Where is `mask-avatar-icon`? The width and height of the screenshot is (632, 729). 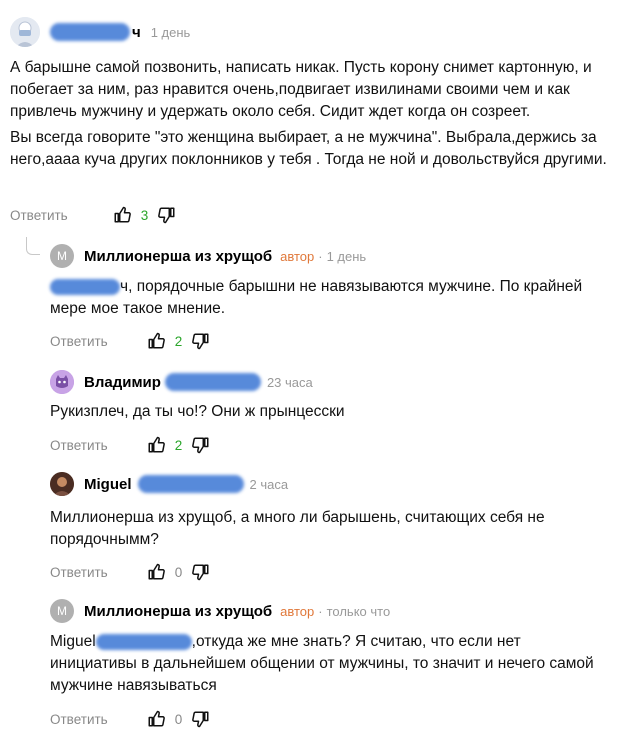 mask-avatar-icon is located at coordinates (25, 32).